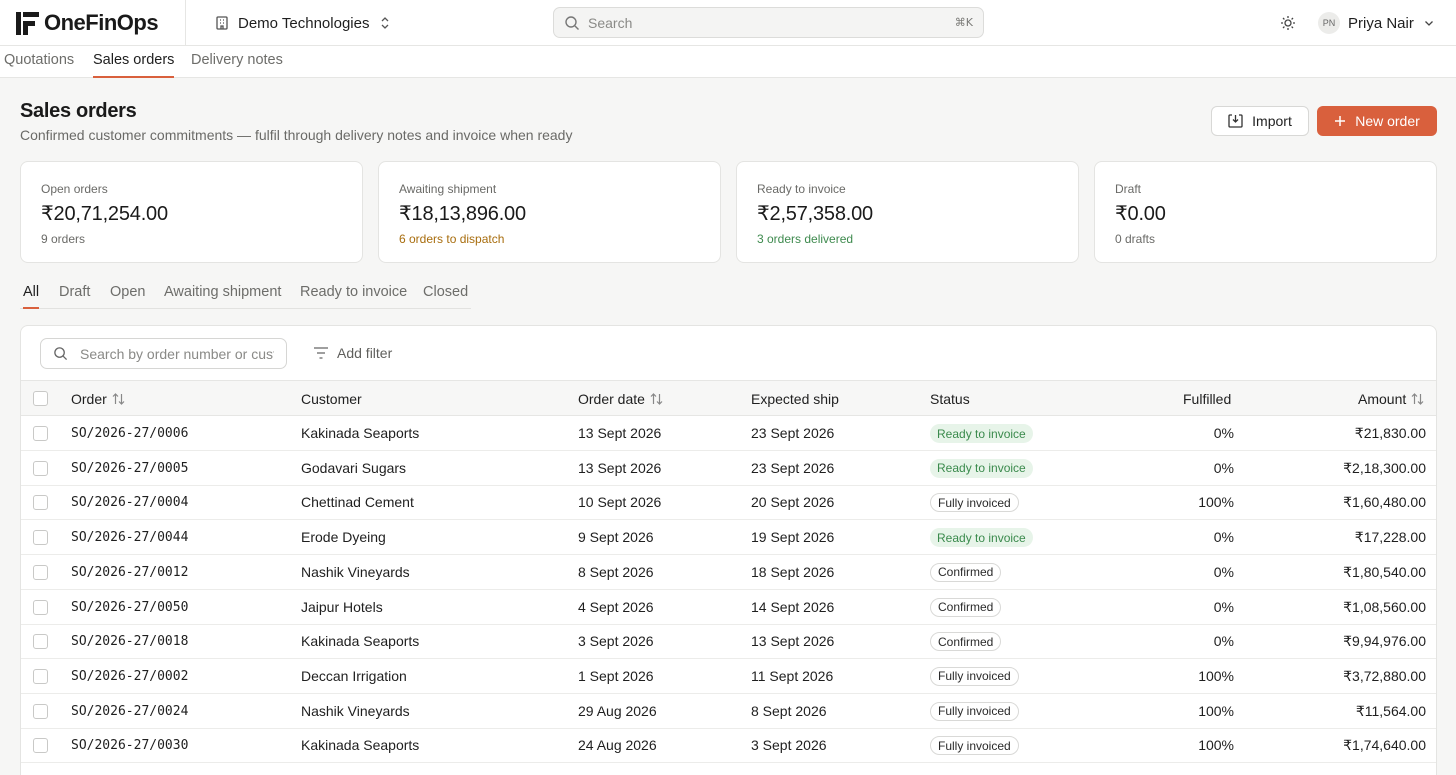  I want to click on order-amount: ₹1,74,640.00, so click(1384, 745).